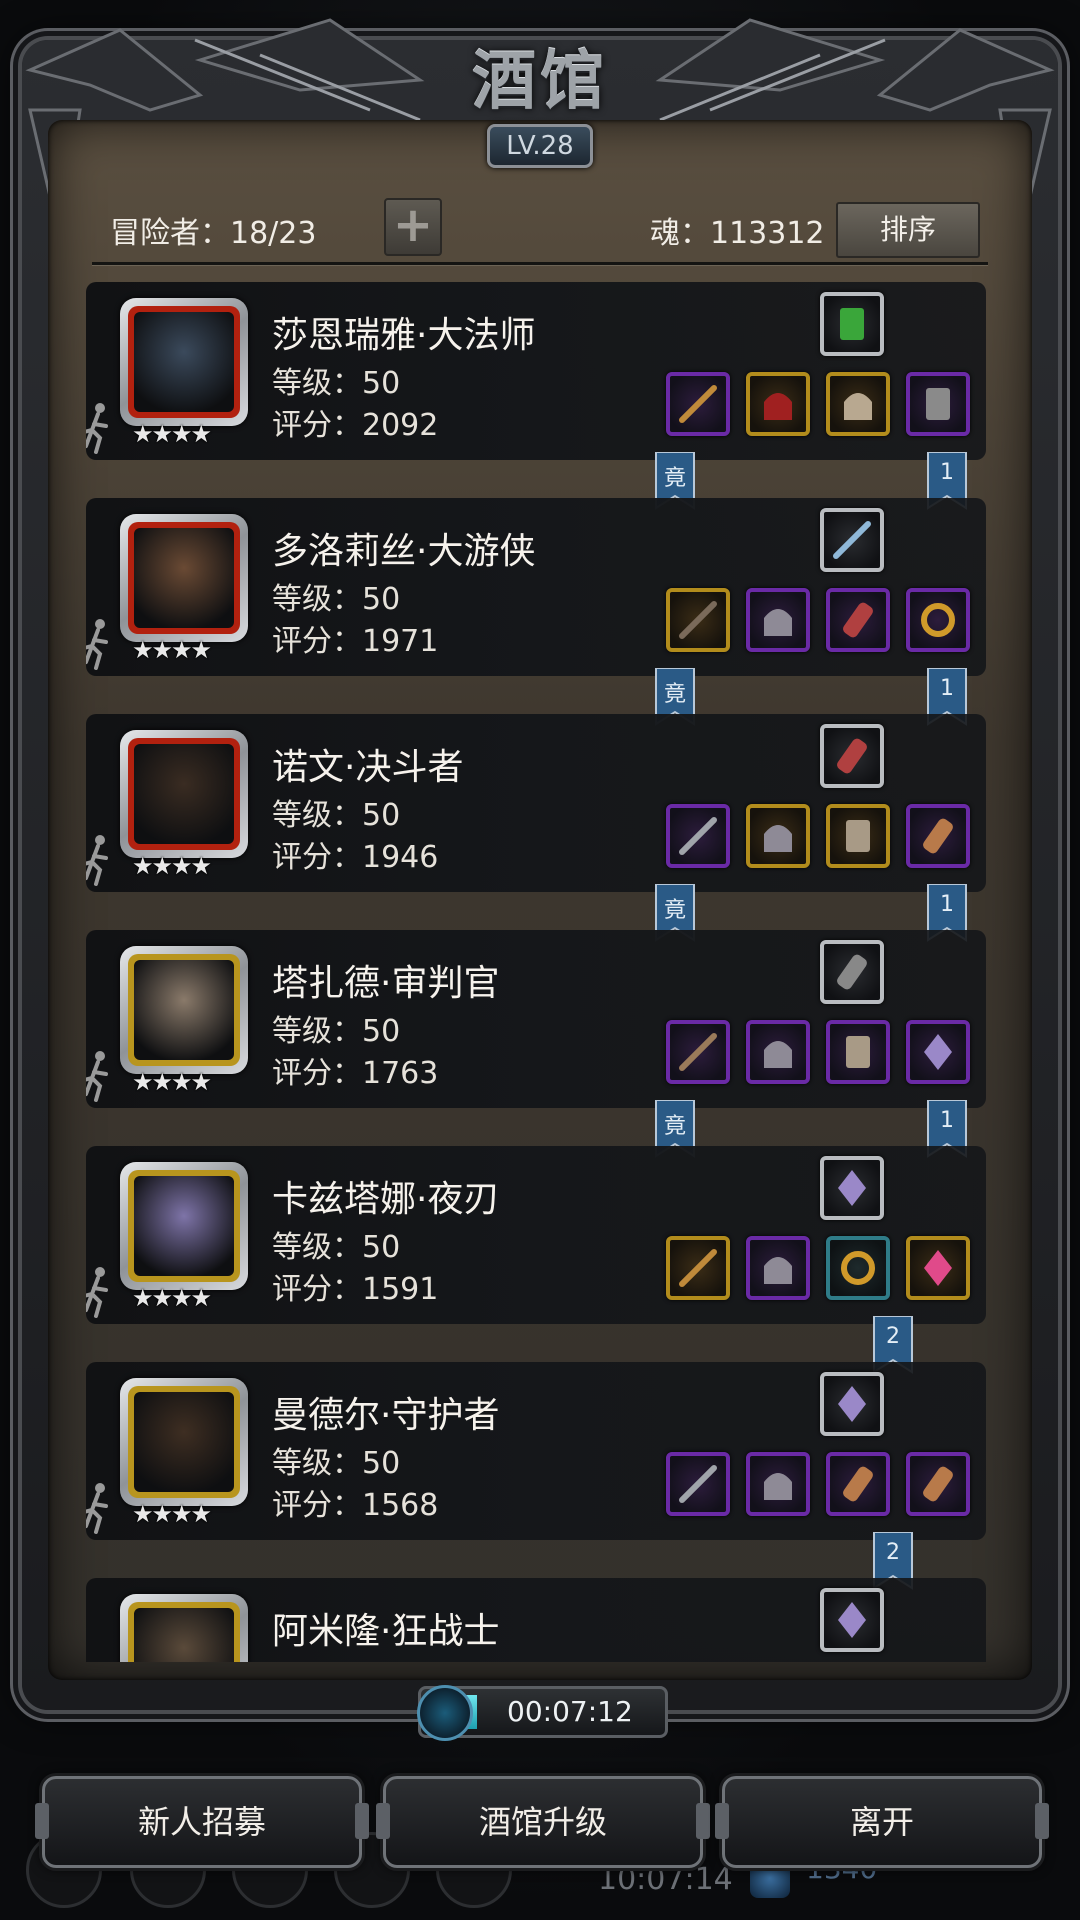 The width and height of the screenshot is (1080, 1920). Describe the element at coordinates (536, 371) in the screenshot. I see `hero-card: ★★★★ 莎恩瑞雅·大法师等级：50 评分：2092` at that location.